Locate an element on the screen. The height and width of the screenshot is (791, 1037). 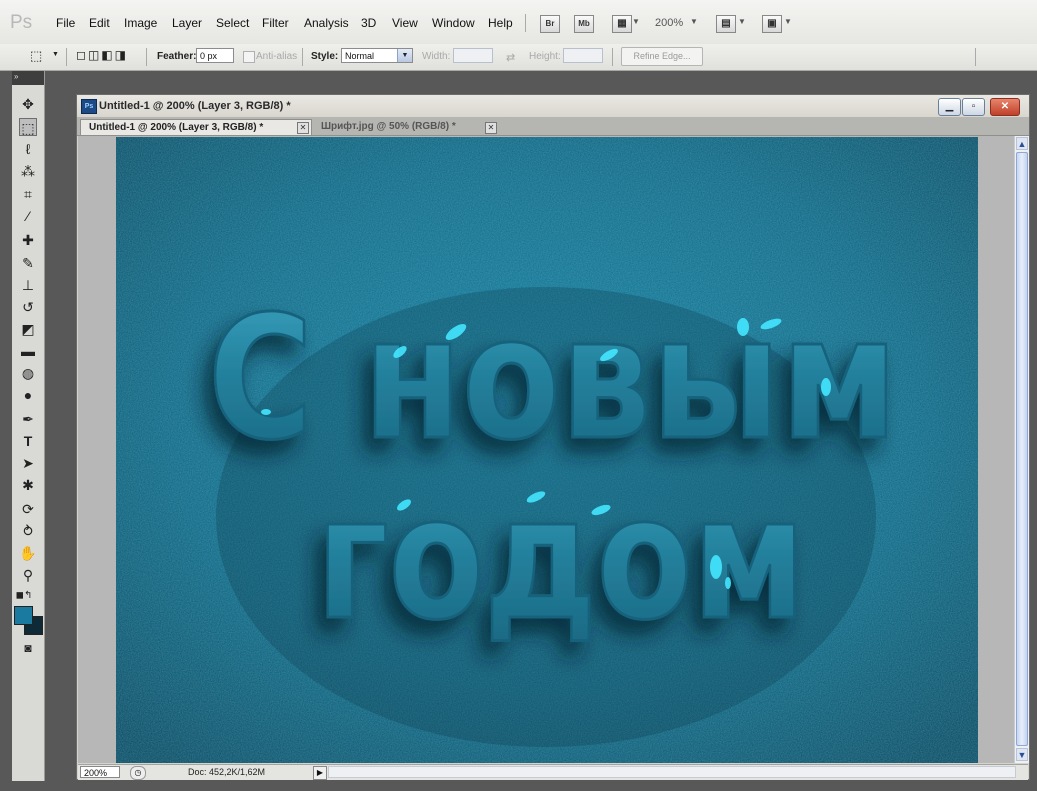
arrange-documents-icon: ▤ is located at coordinates (726, 24).